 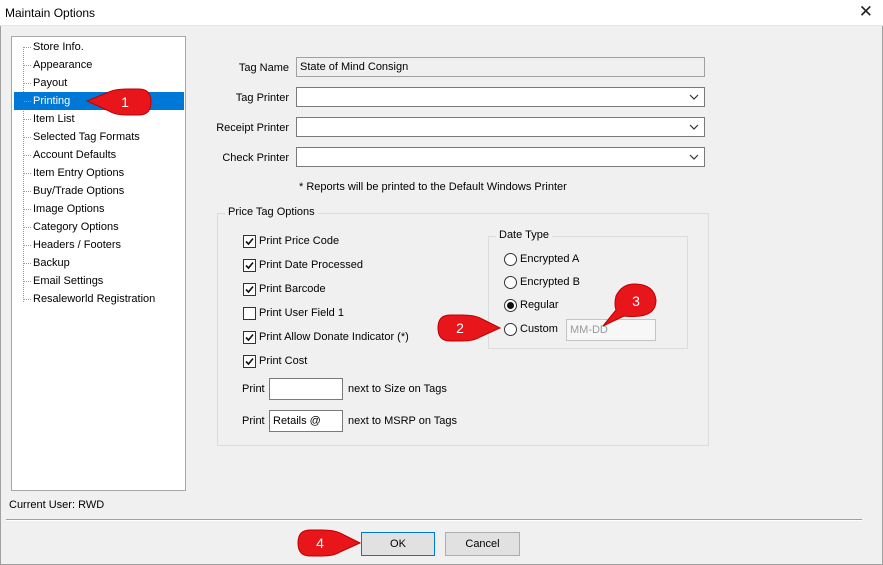 What do you see at coordinates (77, 245) in the screenshot?
I see `sidebar-item-label: Headers / Footers` at bounding box center [77, 245].